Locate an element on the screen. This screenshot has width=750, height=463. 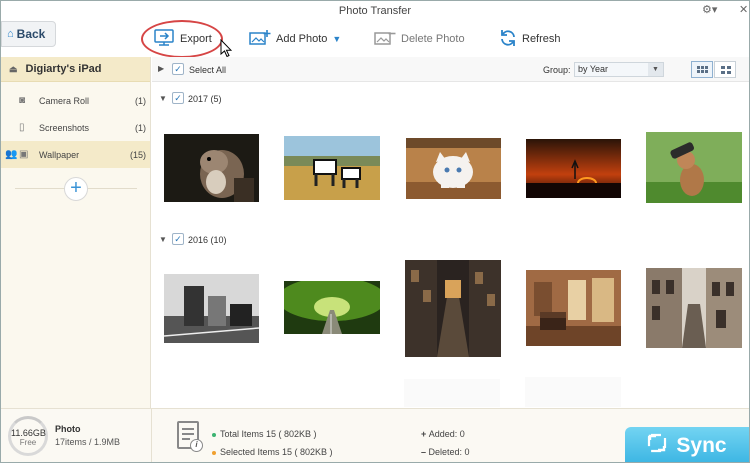
group-label-2017: 2017 (5) is located at coordinates (205, 99).